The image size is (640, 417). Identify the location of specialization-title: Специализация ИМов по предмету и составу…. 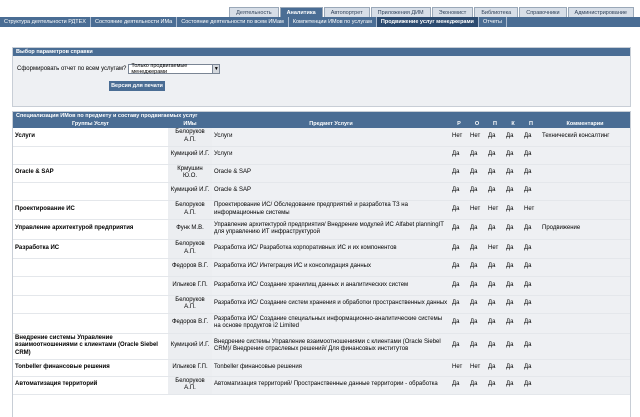
(321, 116).